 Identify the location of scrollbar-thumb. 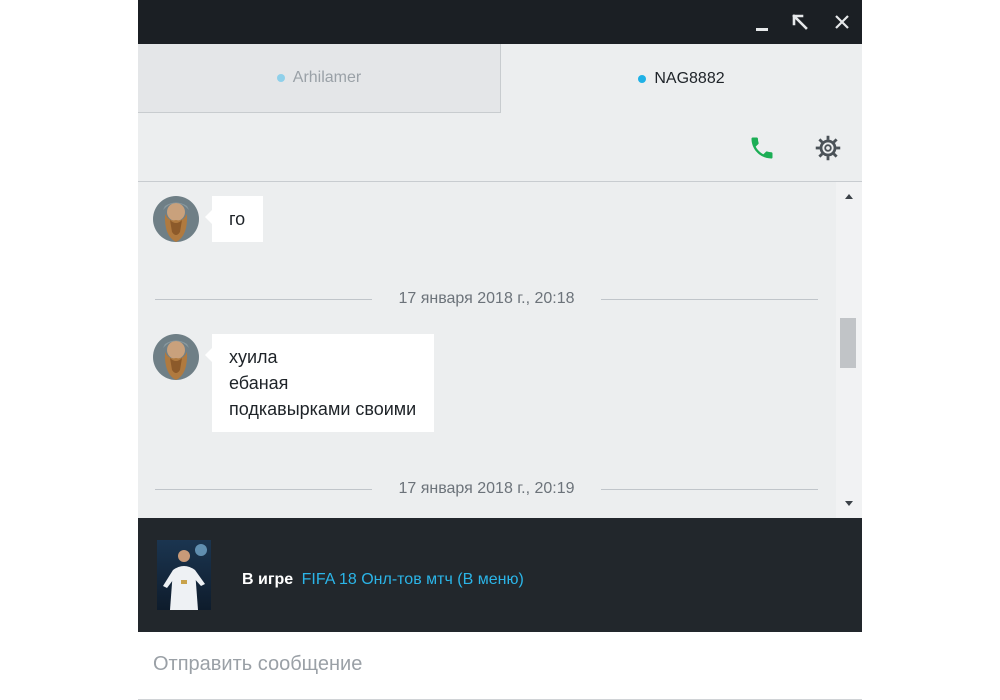
(848, 343).